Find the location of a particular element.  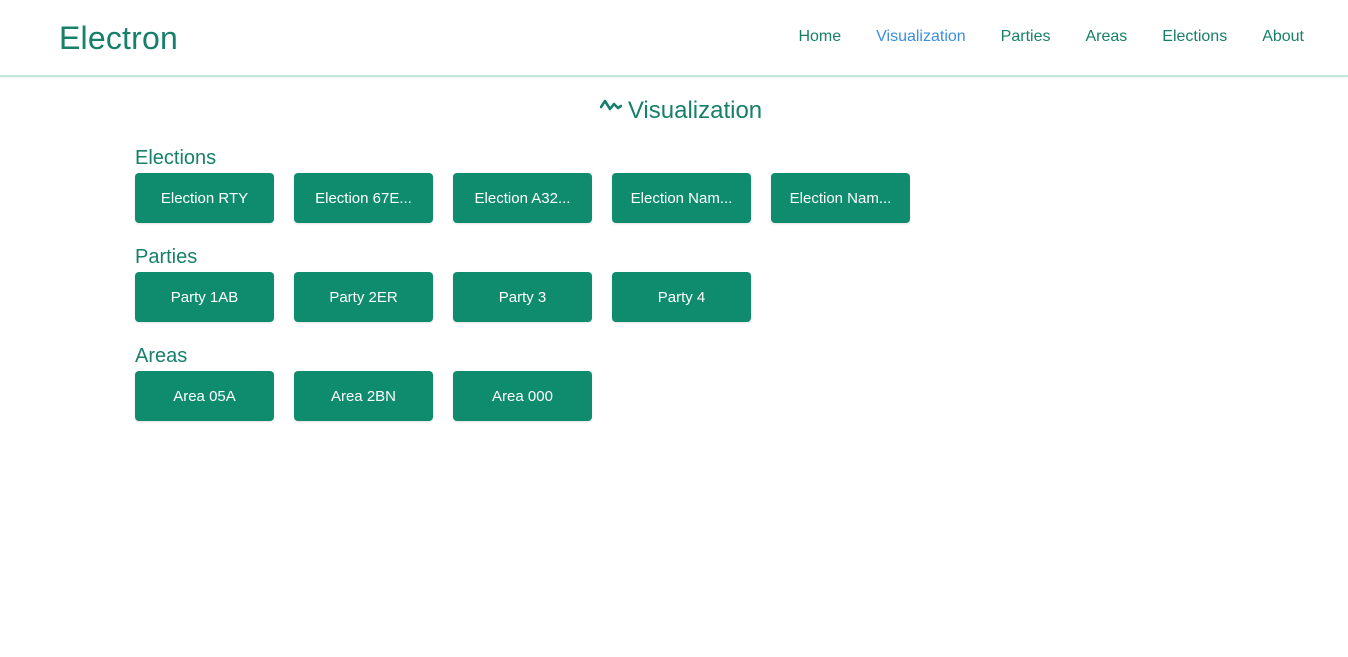

parties-button-row: Party 1AB Party 2ER Party 3 Party 4 is located at coordinates (443, 297).